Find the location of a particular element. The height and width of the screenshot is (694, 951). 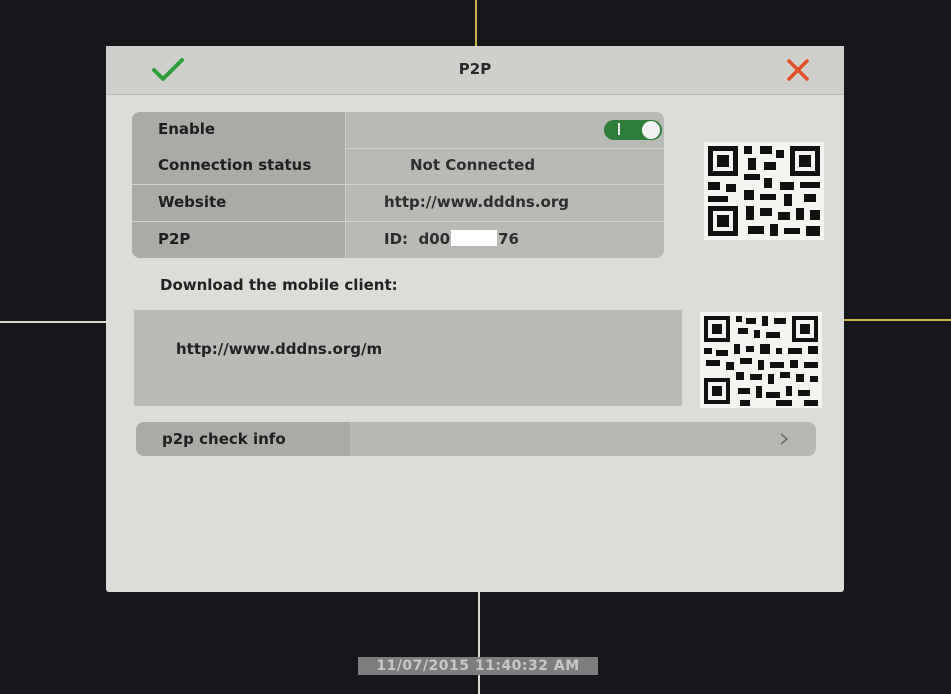

p2p-id-start: d00 is located at coordinates (434, 239).